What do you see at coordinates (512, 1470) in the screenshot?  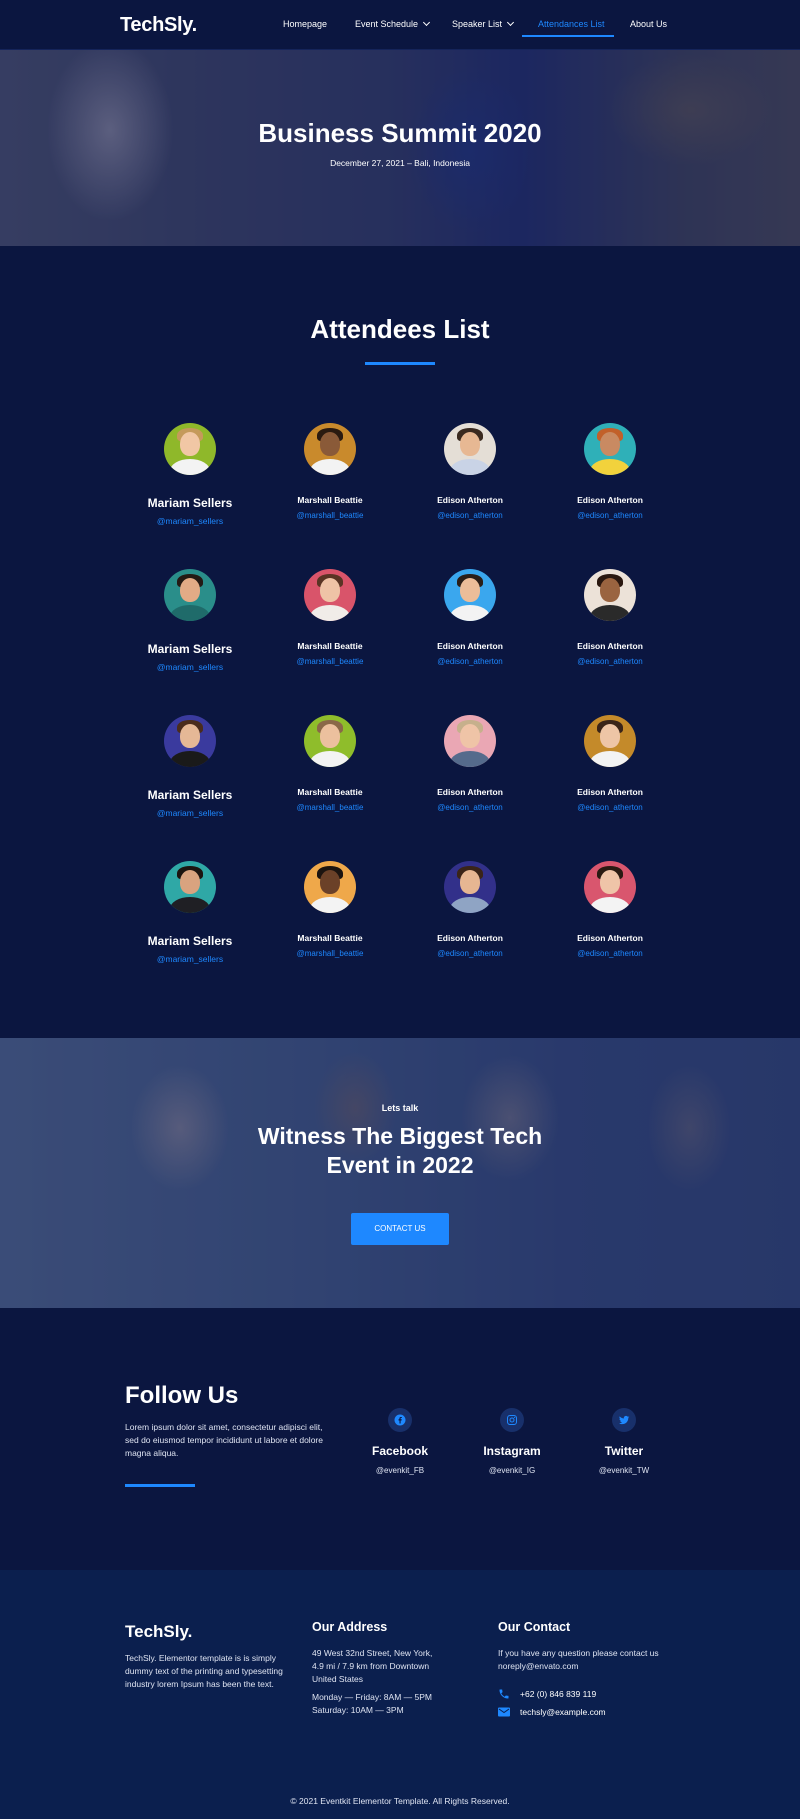 I see `social-handle: @evenkit_IG` at bounding box center [512, 1470].